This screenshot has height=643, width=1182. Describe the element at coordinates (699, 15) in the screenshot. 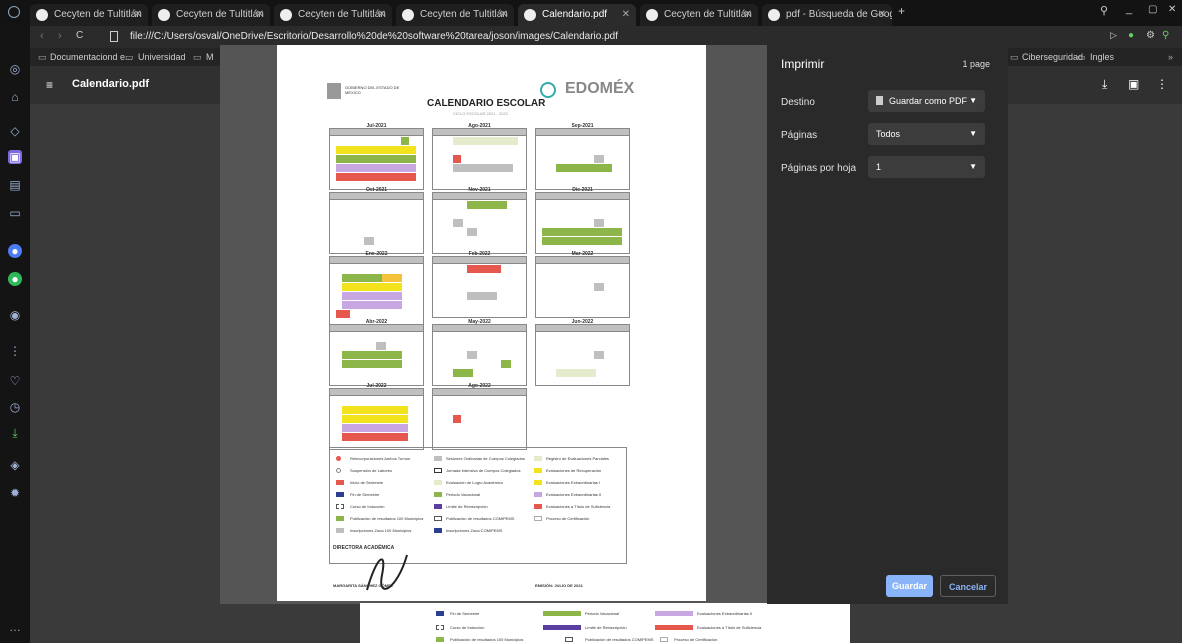

I see `tab-cecyten-5: Cecyten de Tultitlán ✕` at that location.